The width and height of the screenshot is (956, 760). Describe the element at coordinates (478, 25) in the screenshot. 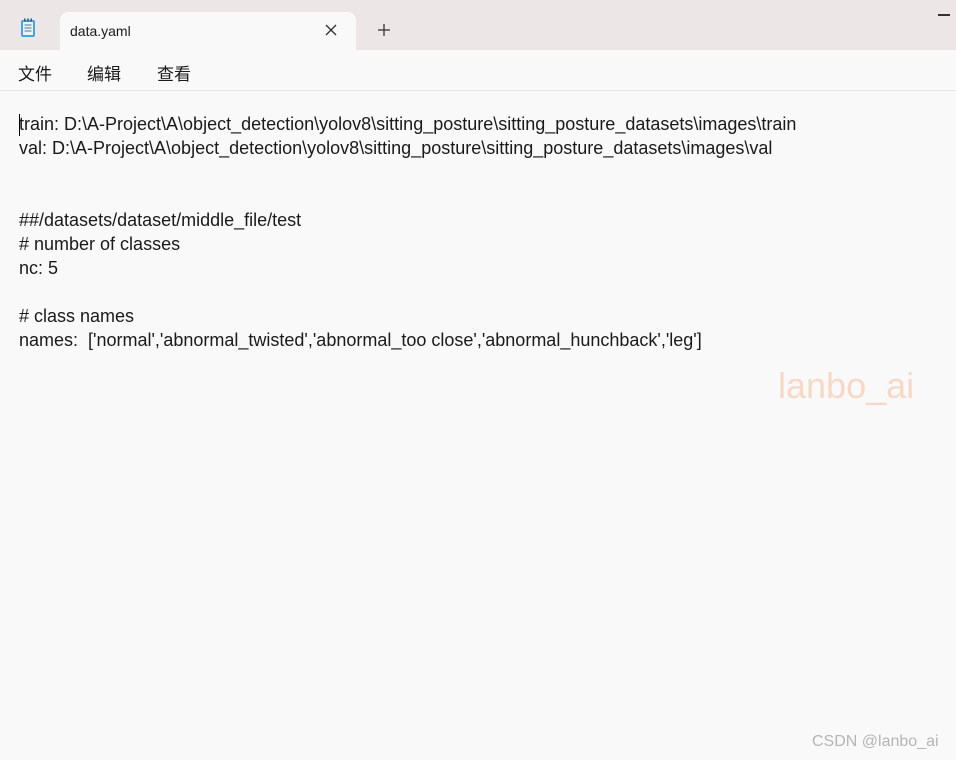

I see `title-bar: data.yaml` at that location.